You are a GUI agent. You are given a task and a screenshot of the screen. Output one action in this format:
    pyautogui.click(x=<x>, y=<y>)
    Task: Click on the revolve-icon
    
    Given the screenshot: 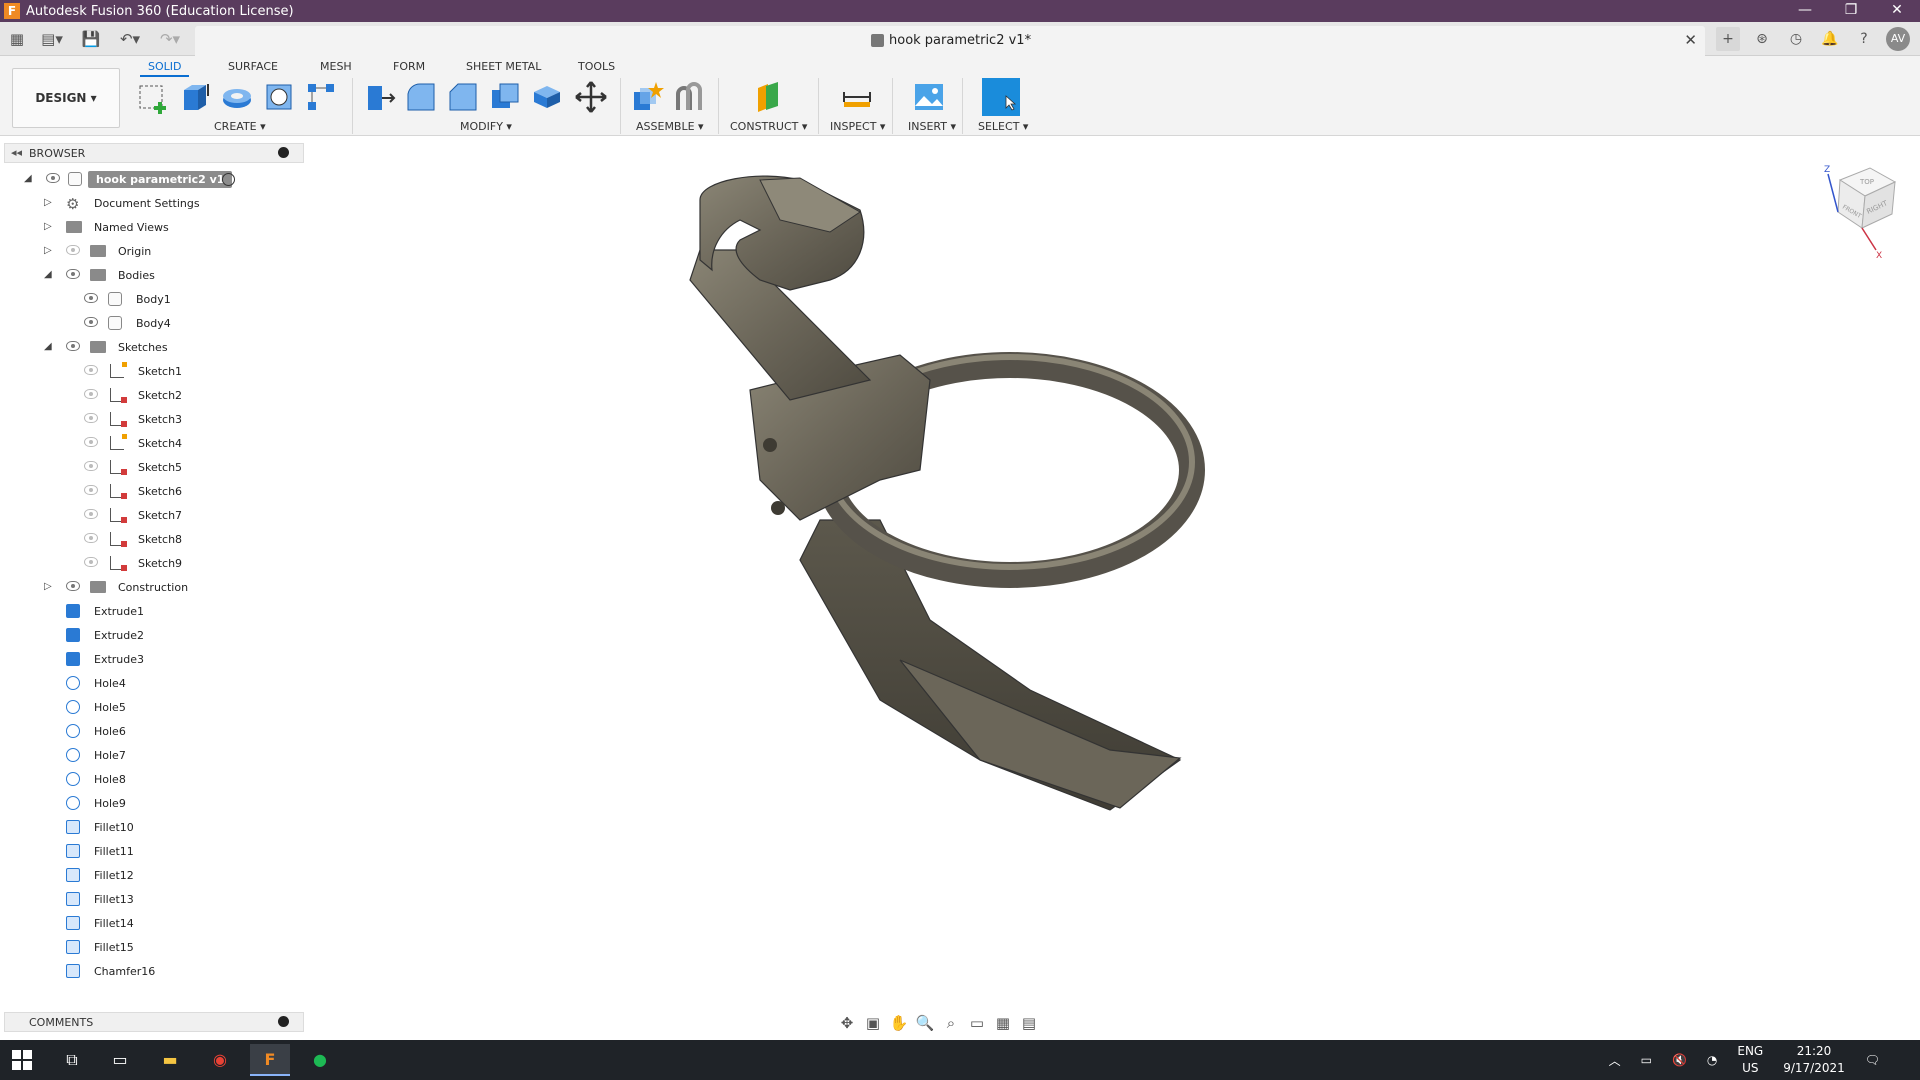 What is the action you would take?
    pyautogui.click(x=237, y=97)
    